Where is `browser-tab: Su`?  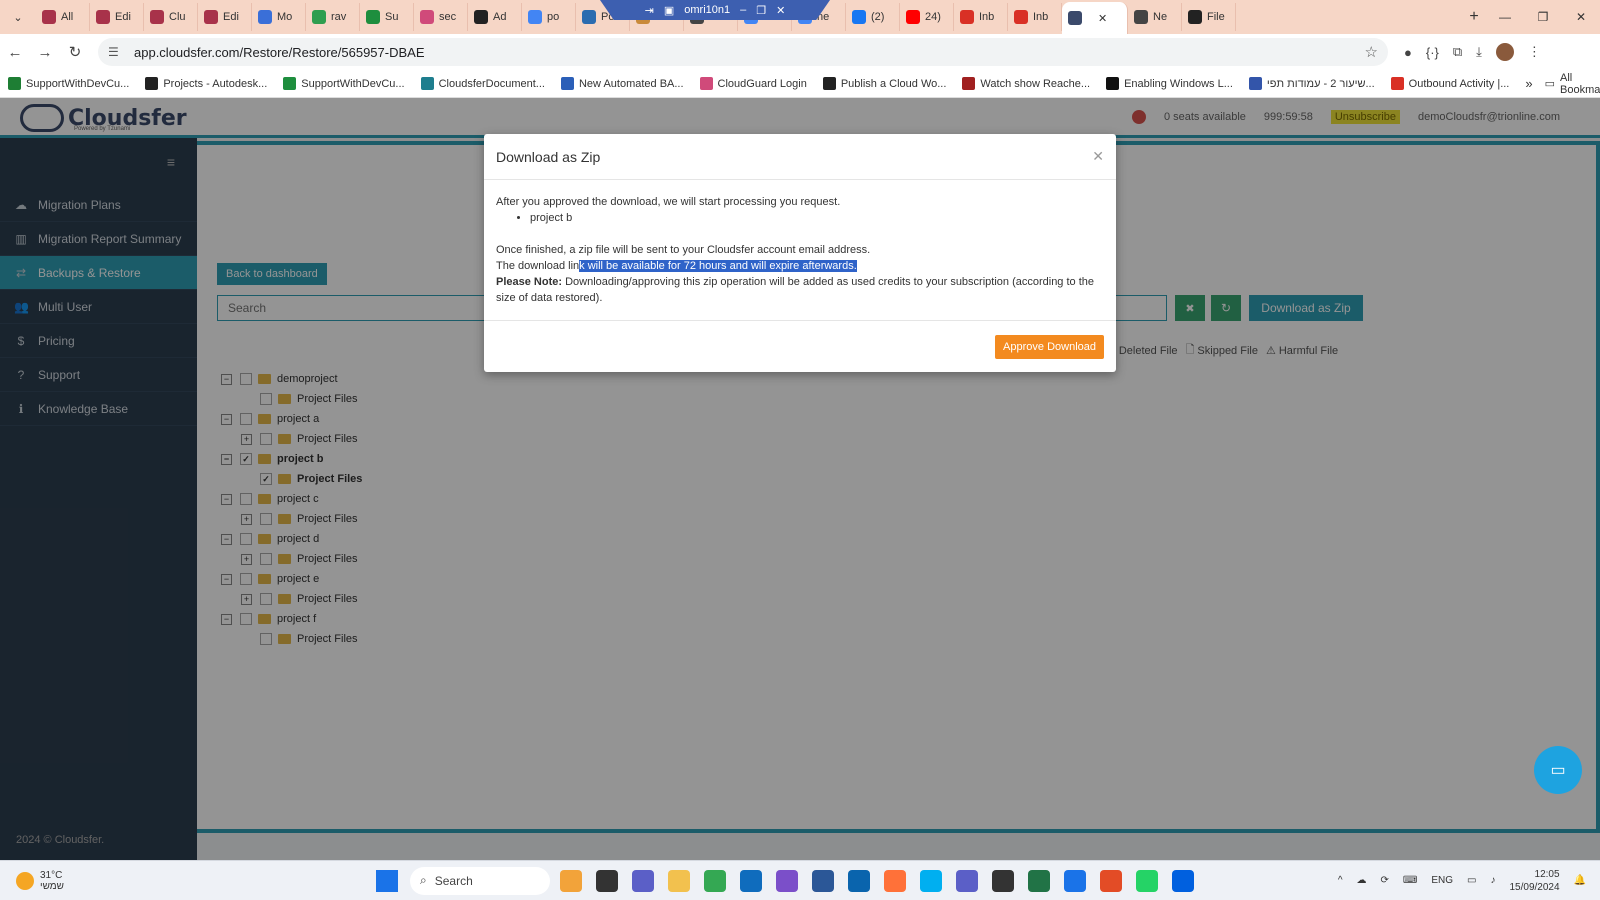 browser-tab: Su is located at coordinates (387, 17).